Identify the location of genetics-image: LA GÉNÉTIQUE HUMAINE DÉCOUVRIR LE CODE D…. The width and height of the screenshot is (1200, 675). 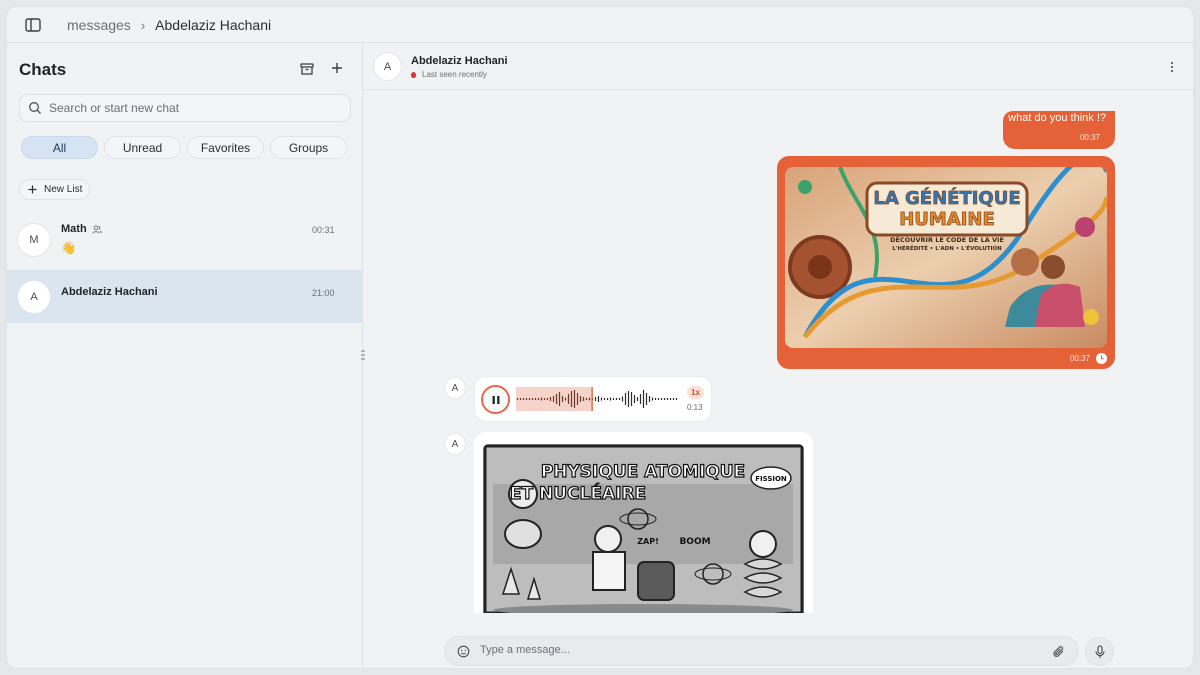
(946, 257).